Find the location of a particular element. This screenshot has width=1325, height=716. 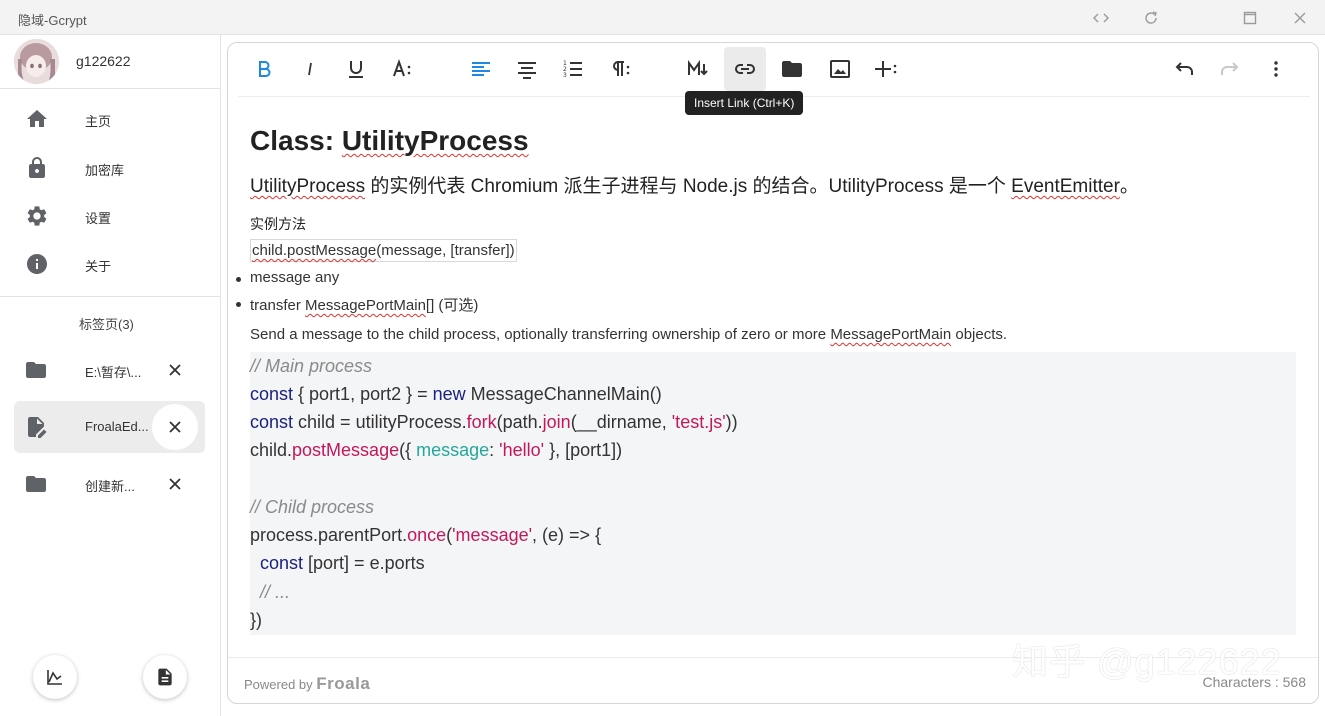

bold-icon is located at coordinates (265, 69).